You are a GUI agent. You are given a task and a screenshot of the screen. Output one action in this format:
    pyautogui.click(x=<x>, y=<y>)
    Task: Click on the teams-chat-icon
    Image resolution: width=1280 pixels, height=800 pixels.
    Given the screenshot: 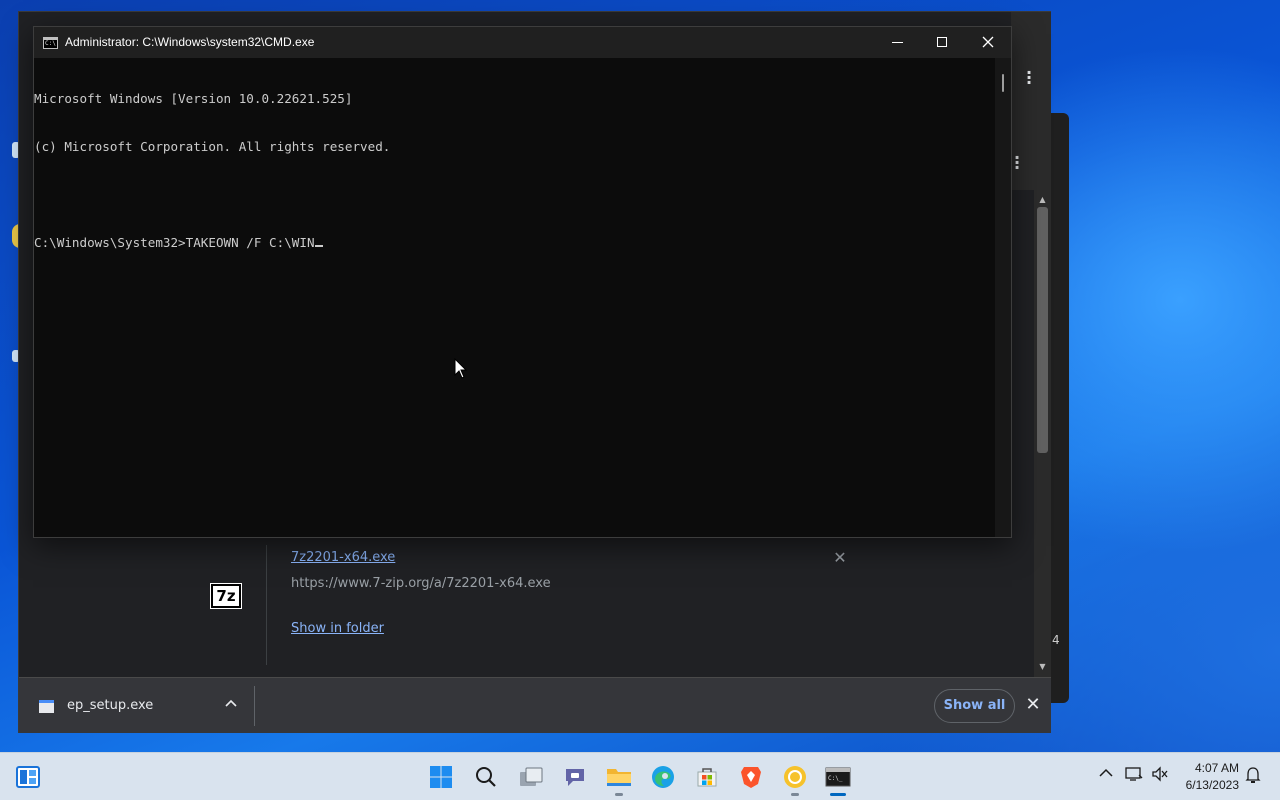 What is the action you would take?
    pyautogui.click(x=575, y=777)
    